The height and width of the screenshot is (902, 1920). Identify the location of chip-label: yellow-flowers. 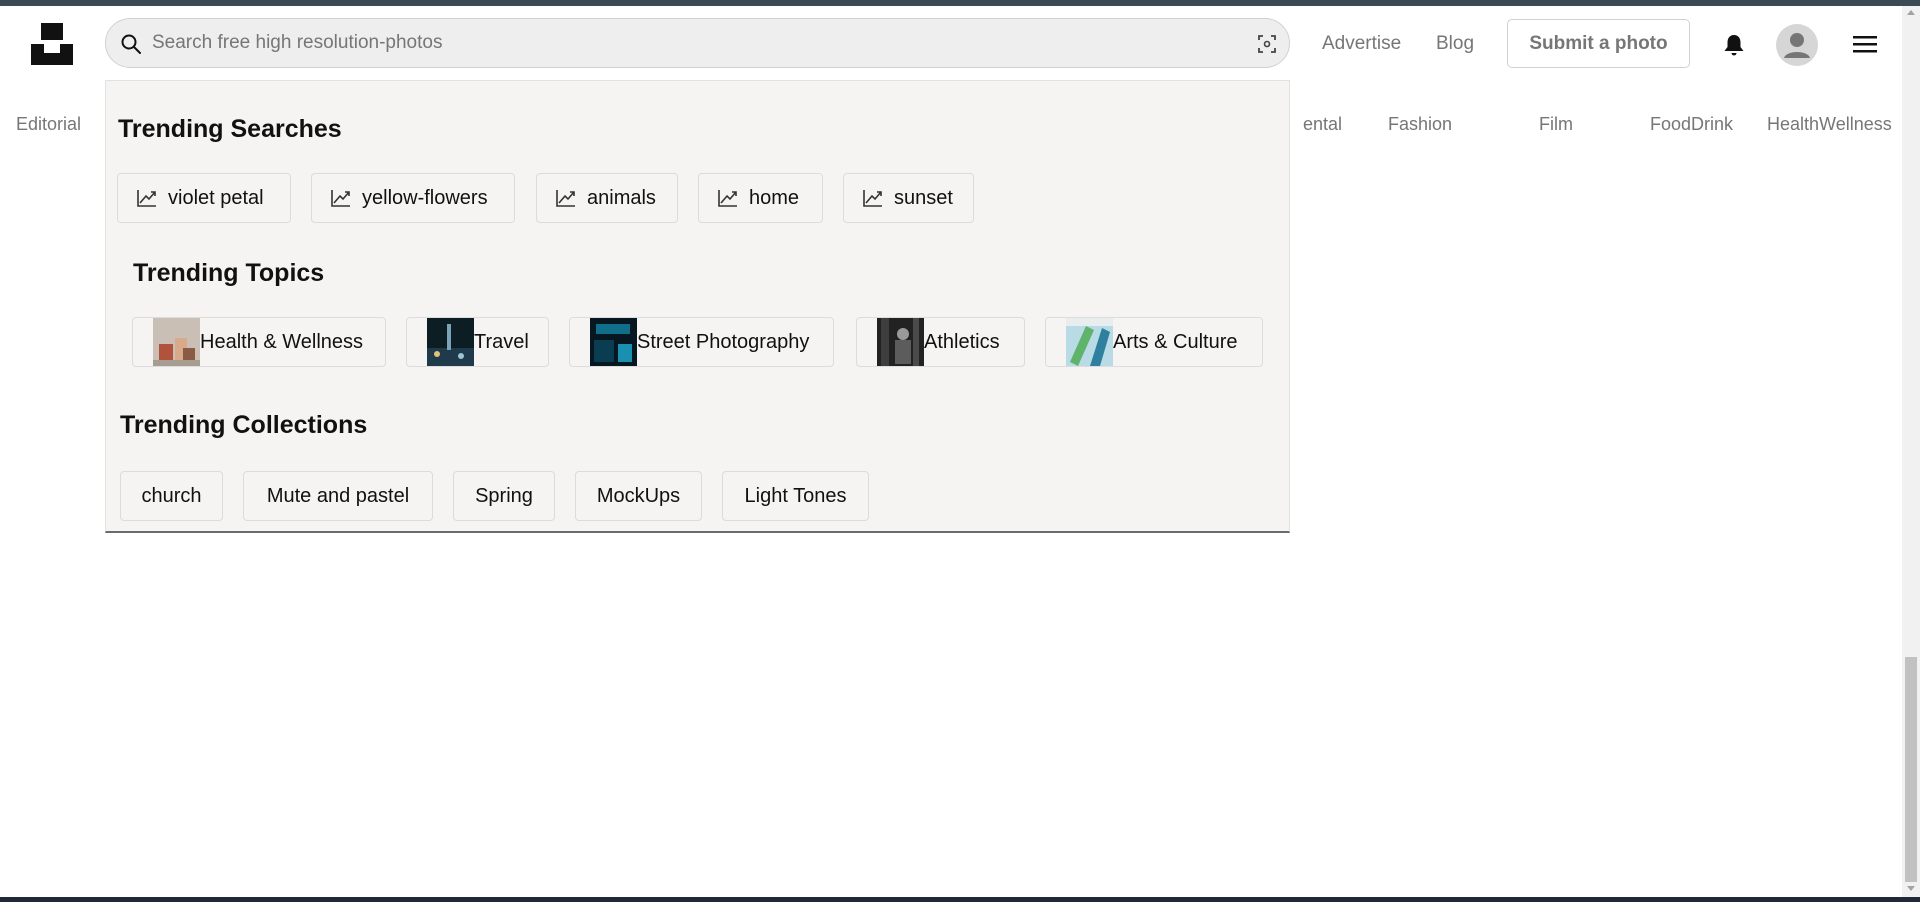
(425, 197).